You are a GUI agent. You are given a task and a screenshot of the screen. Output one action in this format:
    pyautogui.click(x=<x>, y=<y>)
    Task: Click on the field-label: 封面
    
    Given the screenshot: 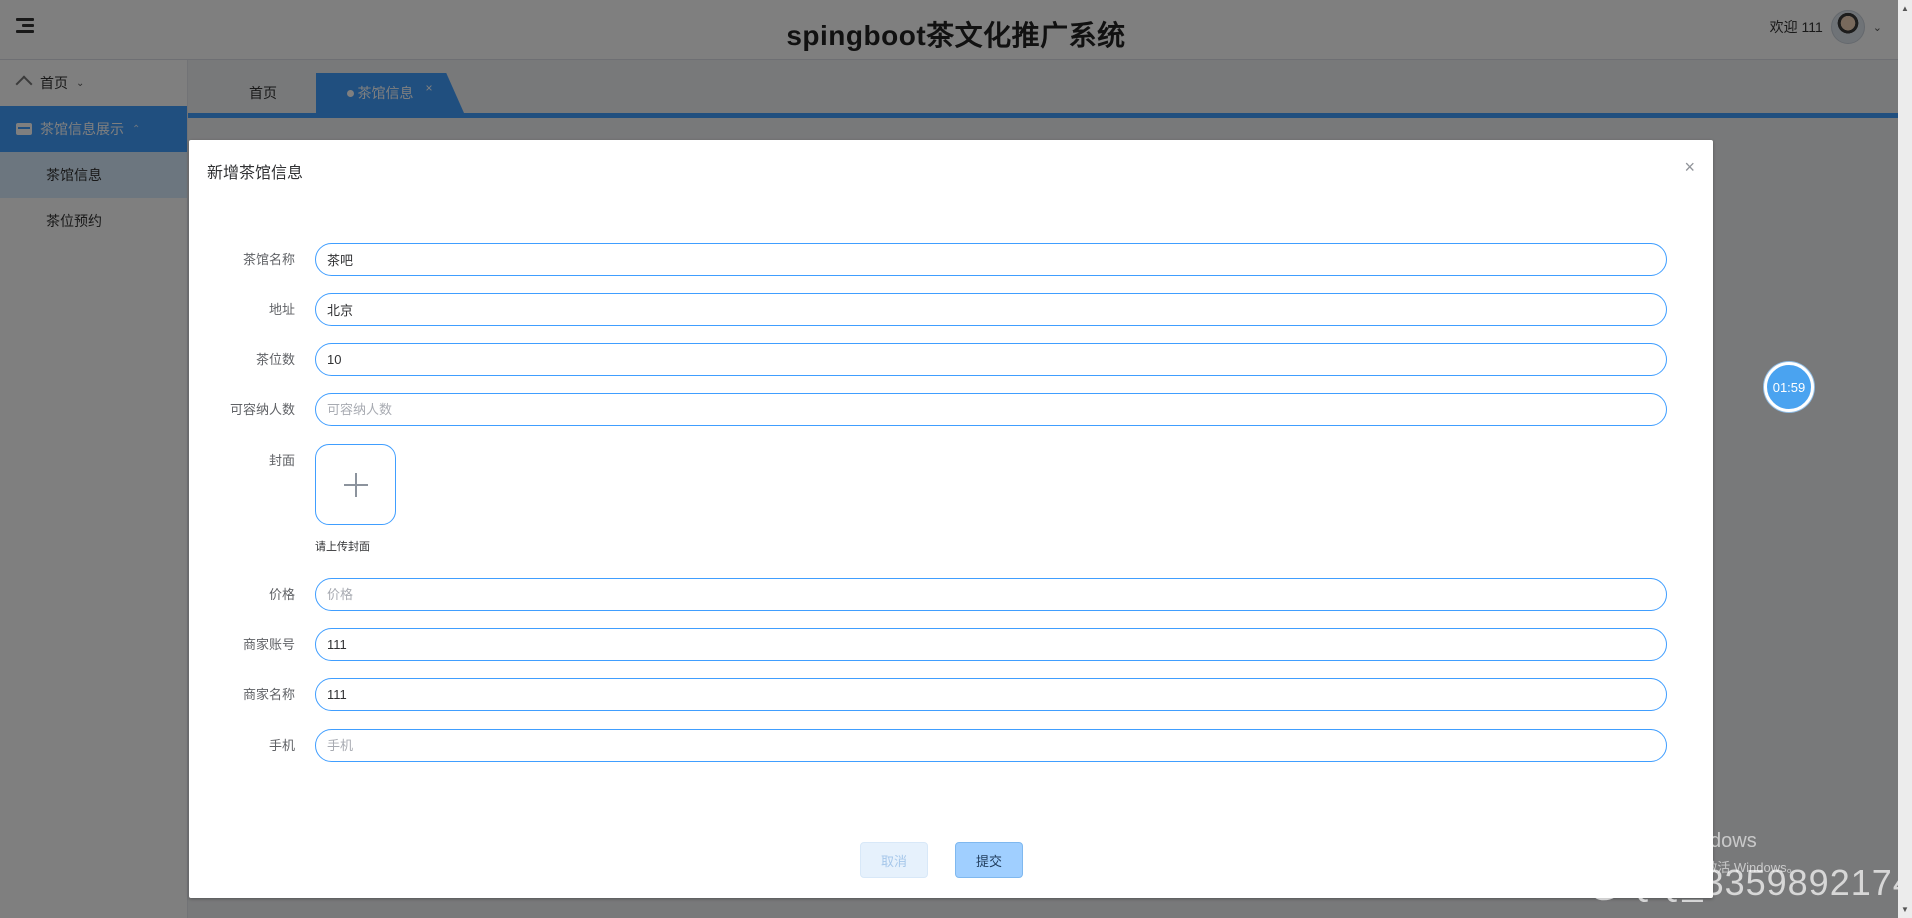 What is the action you would take?
    pyautogui.click(x=281, y=460)
    